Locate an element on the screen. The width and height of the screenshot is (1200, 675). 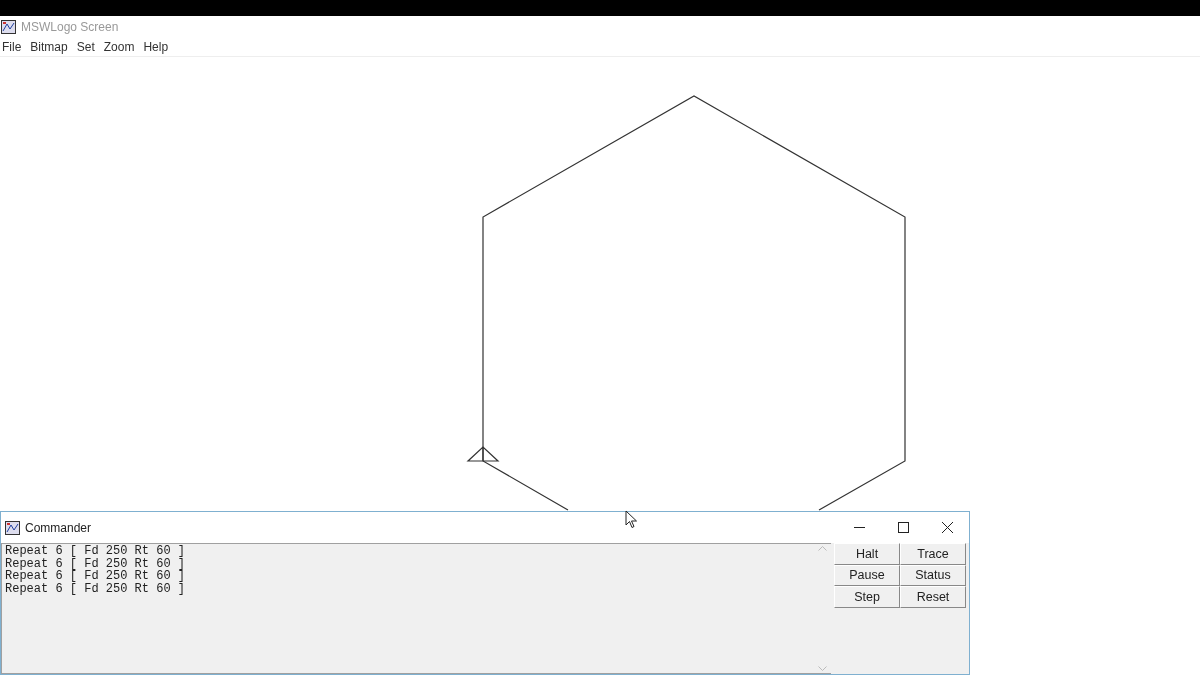
menu-item: File is located at coordinates (14, 47).